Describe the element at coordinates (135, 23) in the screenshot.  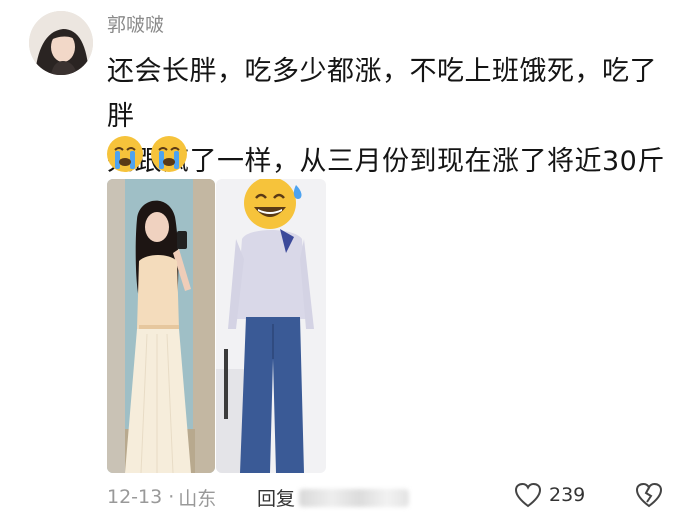
I see `username: 郭啵啵` at that location.